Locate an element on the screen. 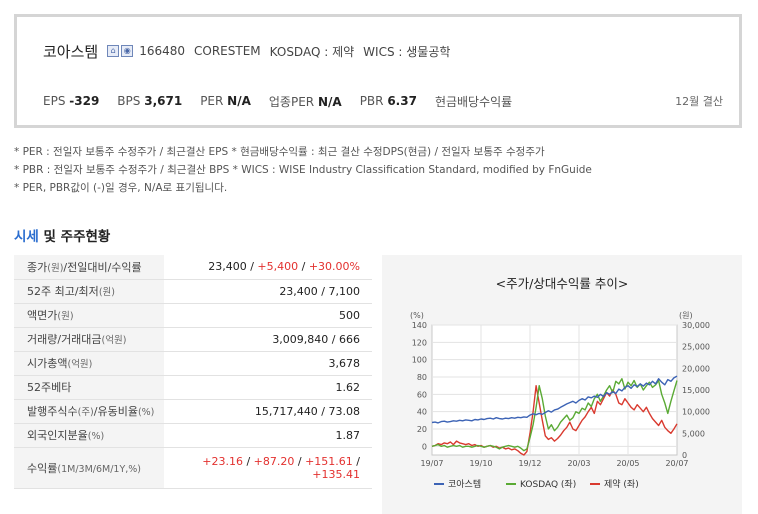  table-row: 거래량/거래대금(억원) 3,009,840 / 666 is located at coordinates (193, 339).